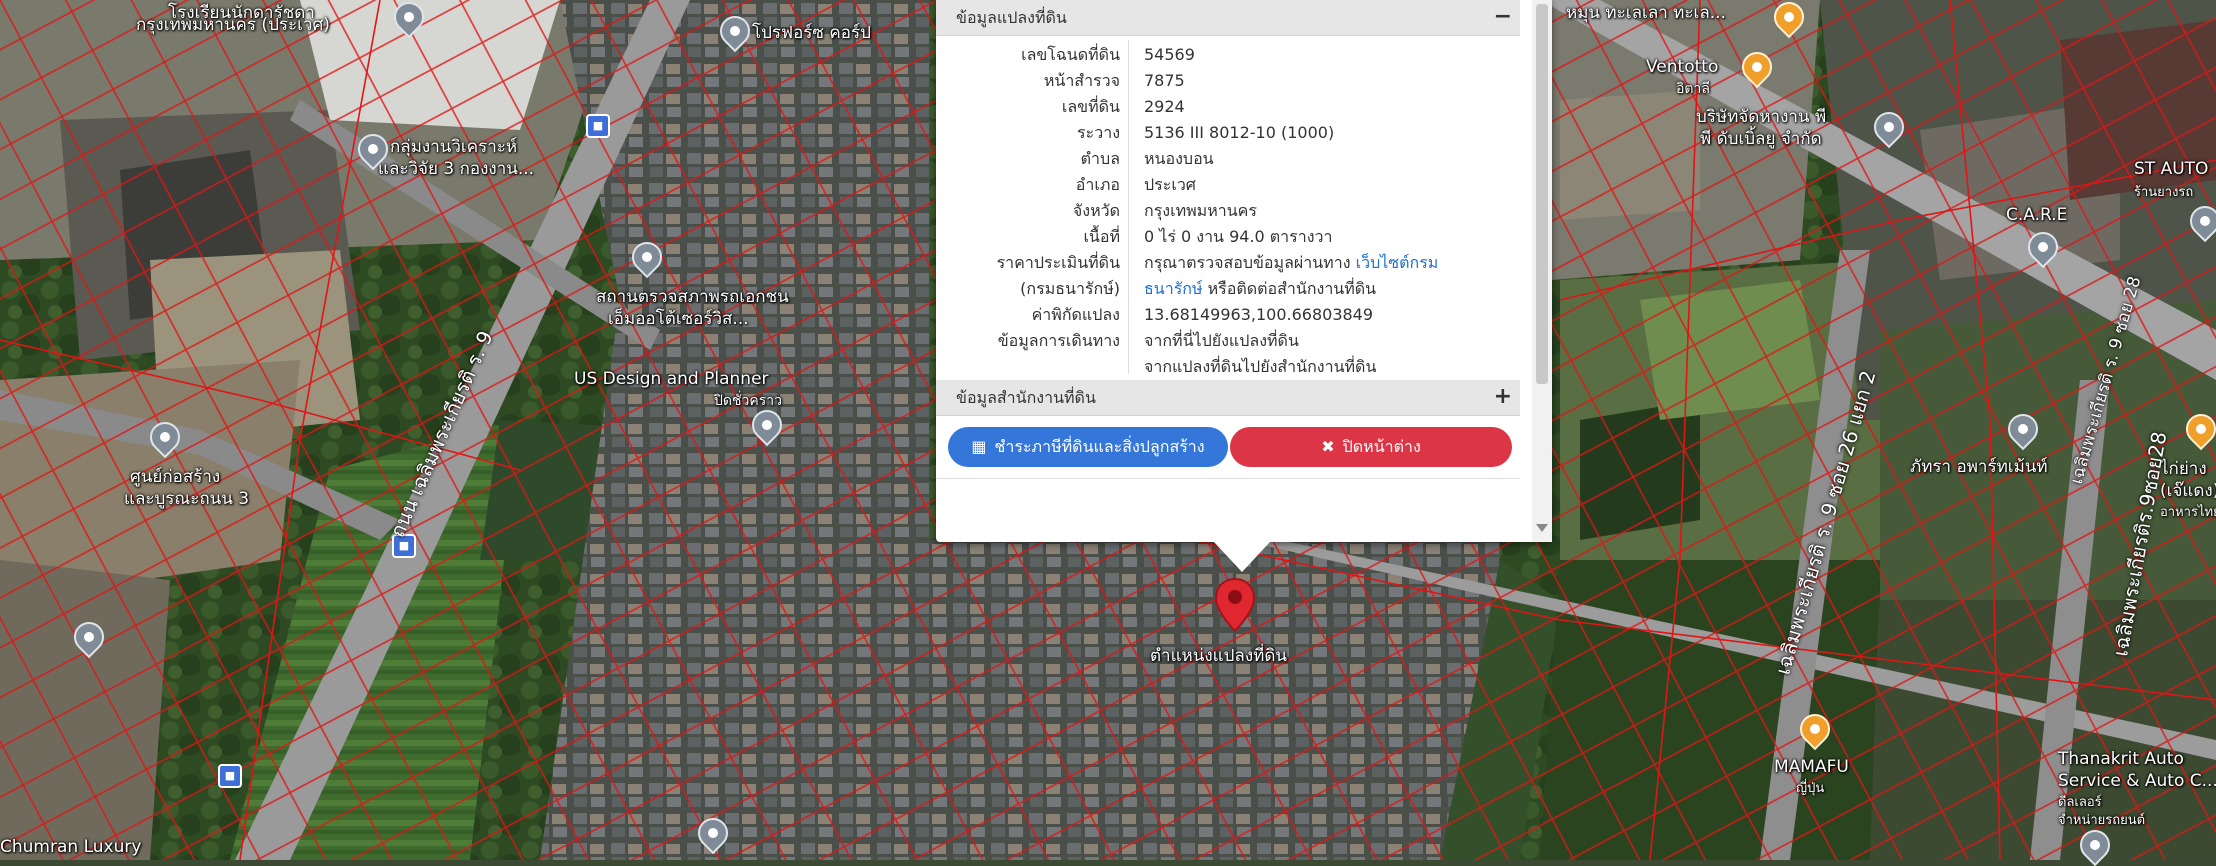  Describe the element at coordinates (1228, 81) in the screenshot. I see `parcel-detail-row: หน้าสำรวจ 7875` at that location.